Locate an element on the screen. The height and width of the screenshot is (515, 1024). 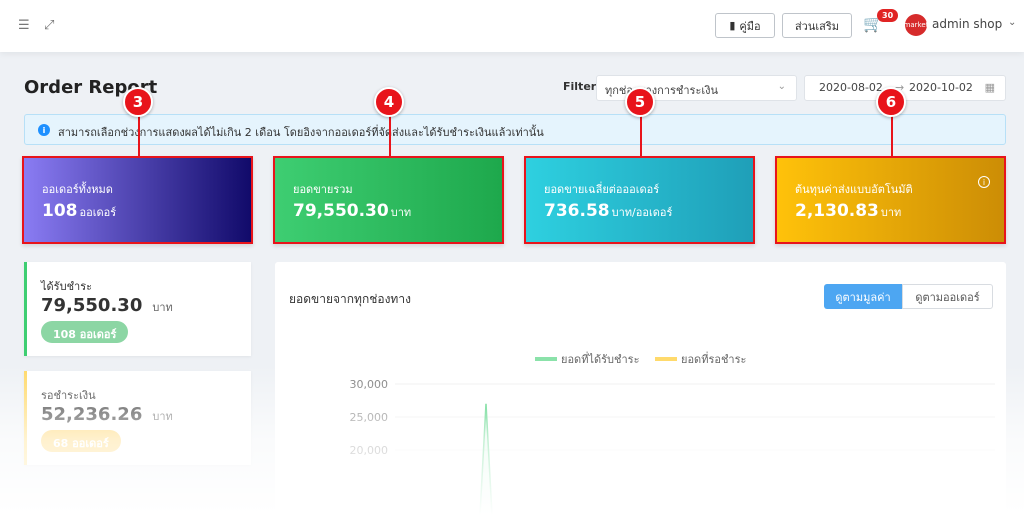
user-name: admin shop is located at coordinates (967, 24).